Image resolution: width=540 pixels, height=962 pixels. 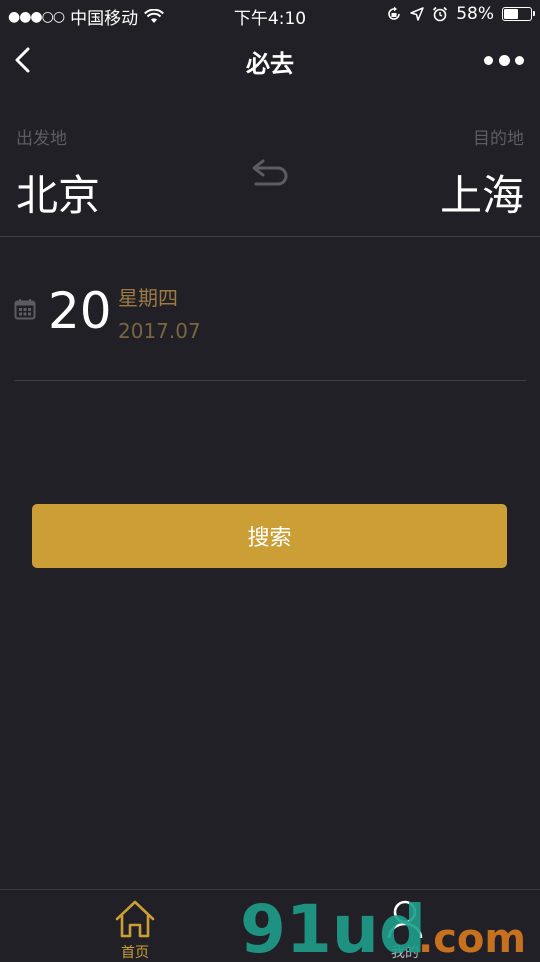 I want to click on tab-mine-label: 我的, so click(x=405, y=953).